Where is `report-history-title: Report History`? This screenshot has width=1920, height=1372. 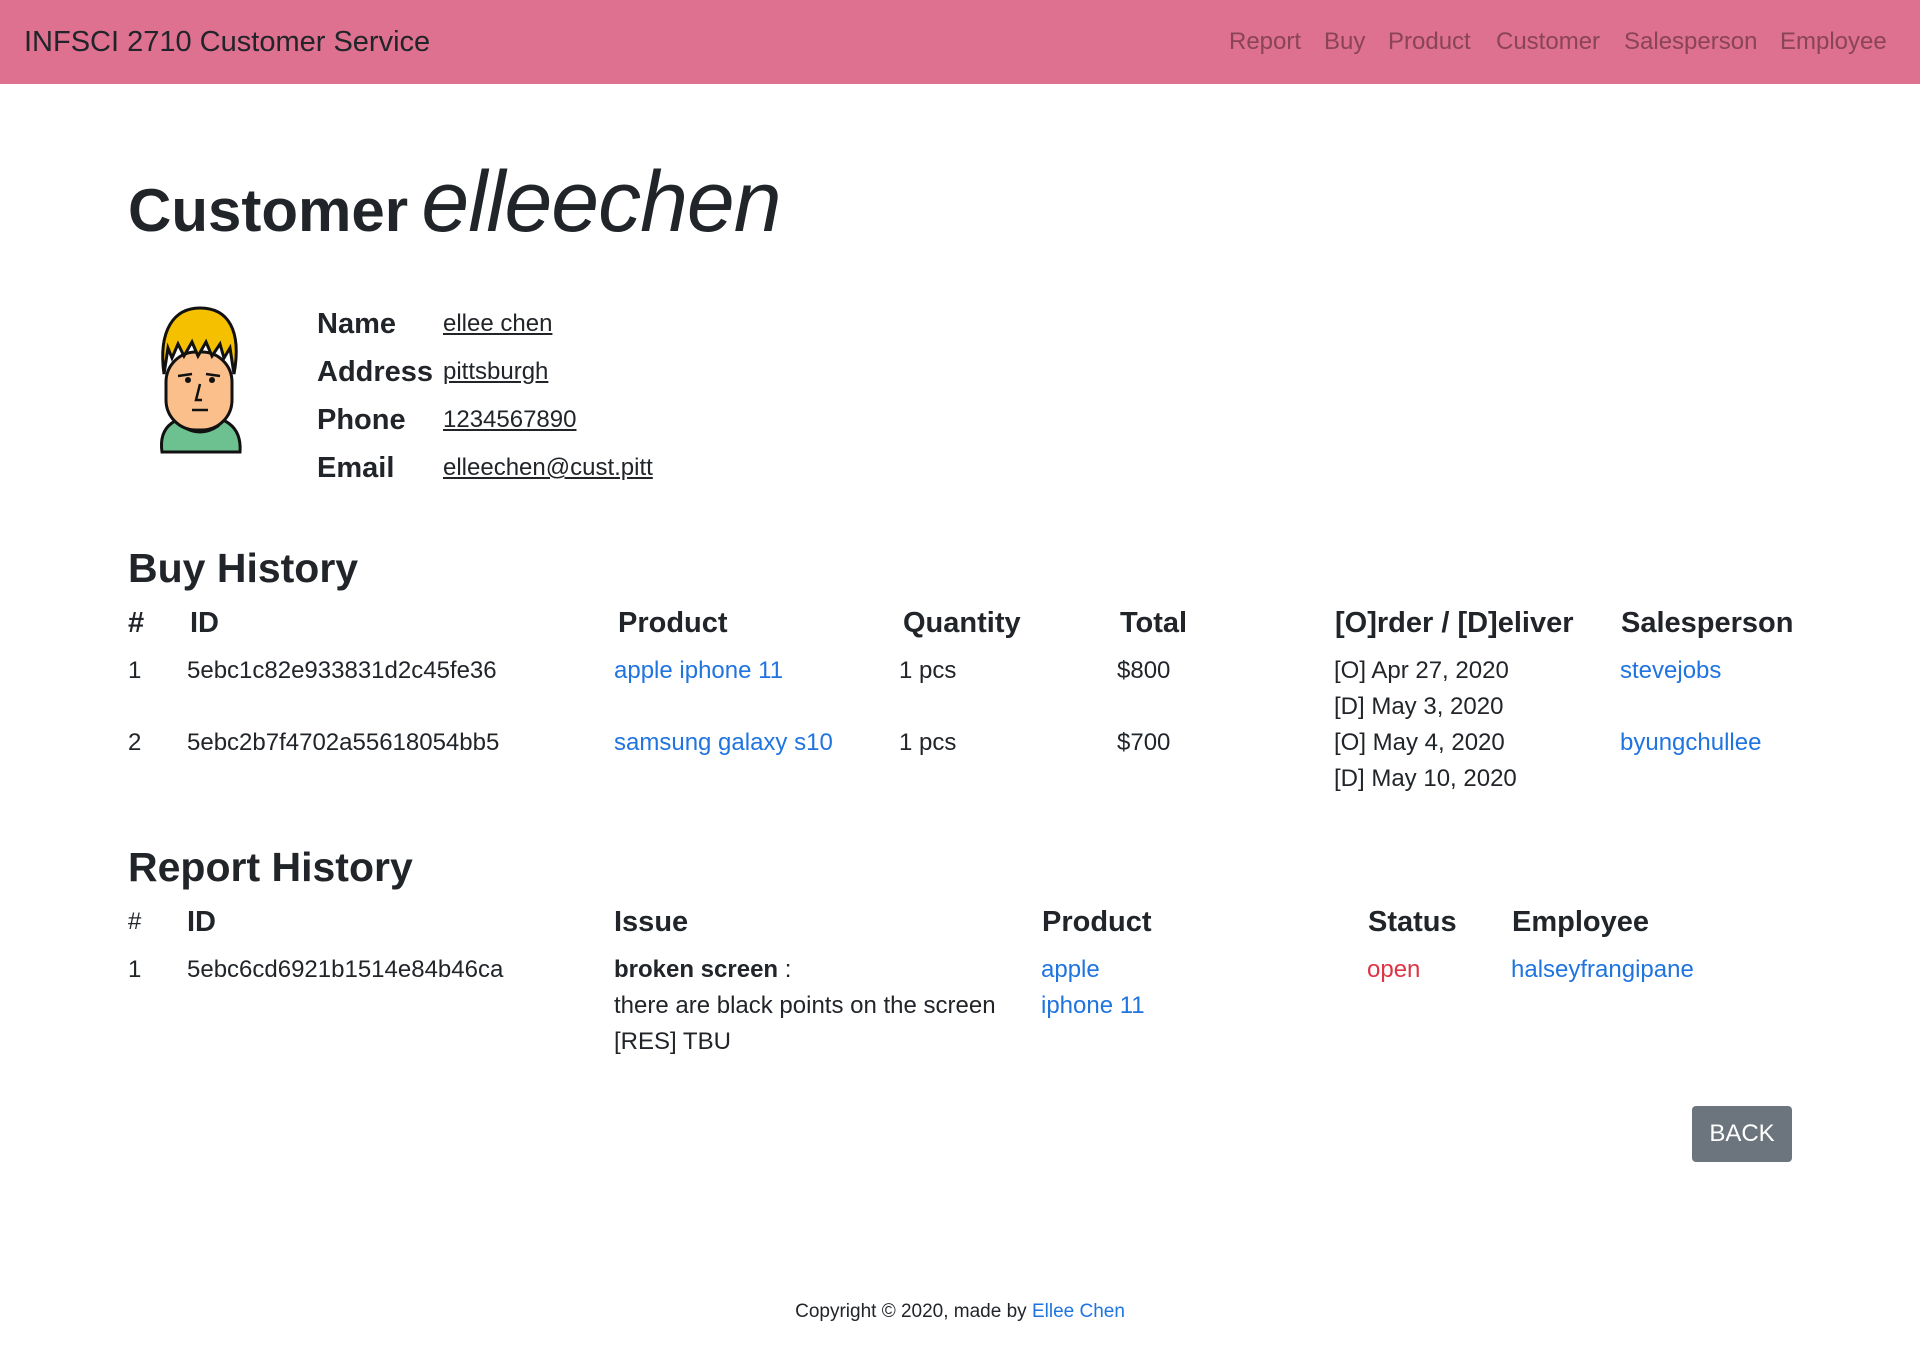
report-history-title: Report History is located at coordinates (270, 867).